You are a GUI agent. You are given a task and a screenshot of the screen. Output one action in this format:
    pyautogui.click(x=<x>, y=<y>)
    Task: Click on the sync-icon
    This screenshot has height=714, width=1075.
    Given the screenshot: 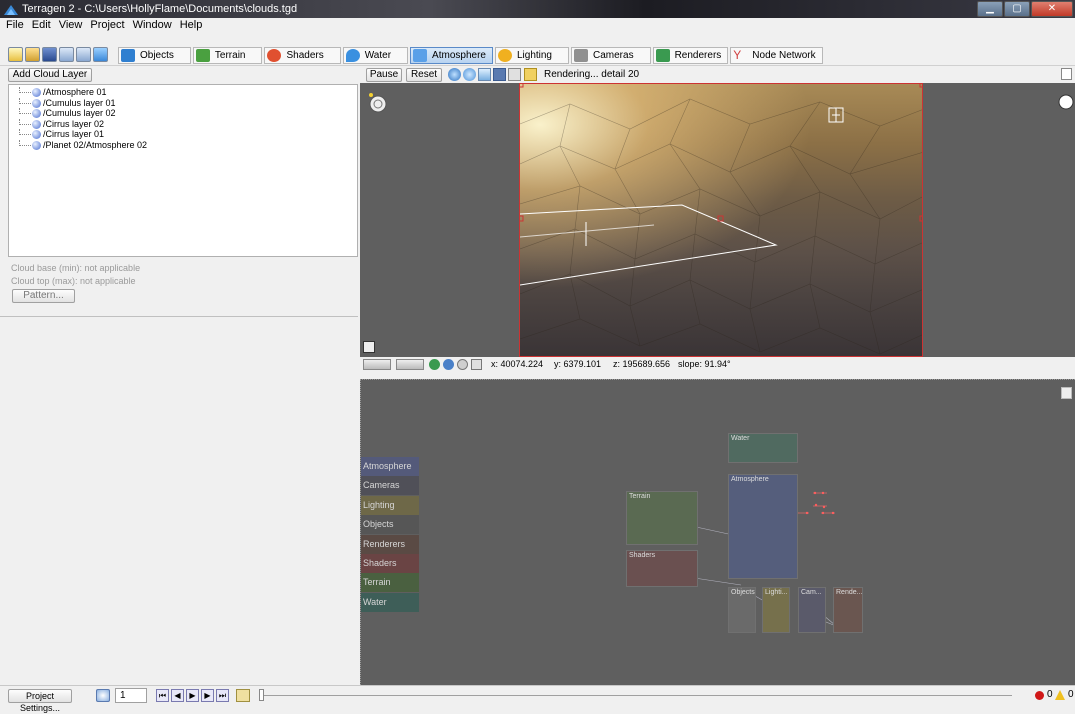 What is the action you would take?
    pyautogui.click(x=434, y=364)
    